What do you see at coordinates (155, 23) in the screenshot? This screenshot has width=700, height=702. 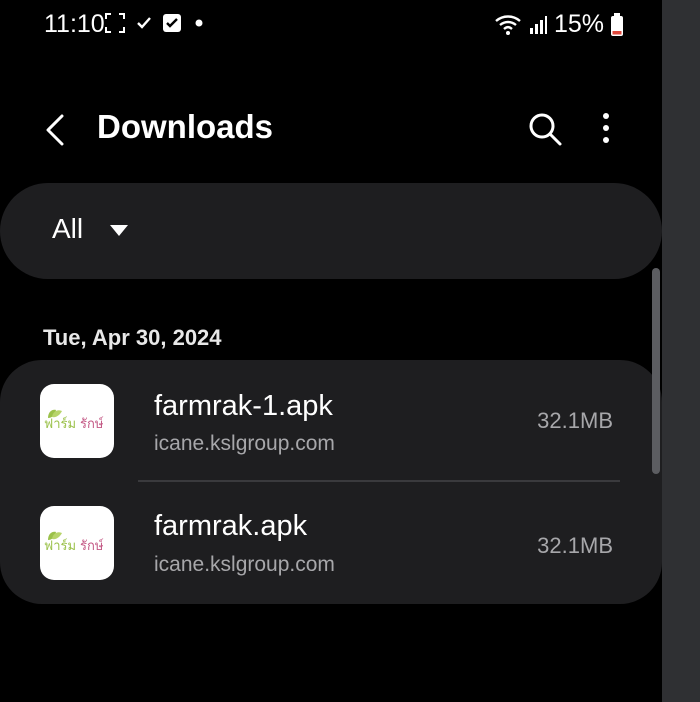 I see `status-icons-left` at bounding box center [155, 23].